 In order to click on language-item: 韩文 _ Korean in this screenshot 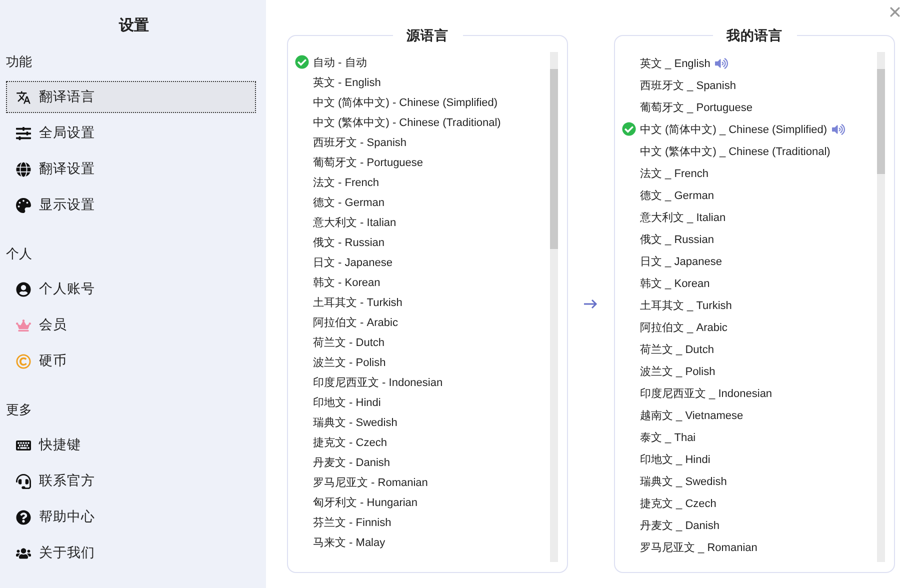, I will do `click(748, 283)`.